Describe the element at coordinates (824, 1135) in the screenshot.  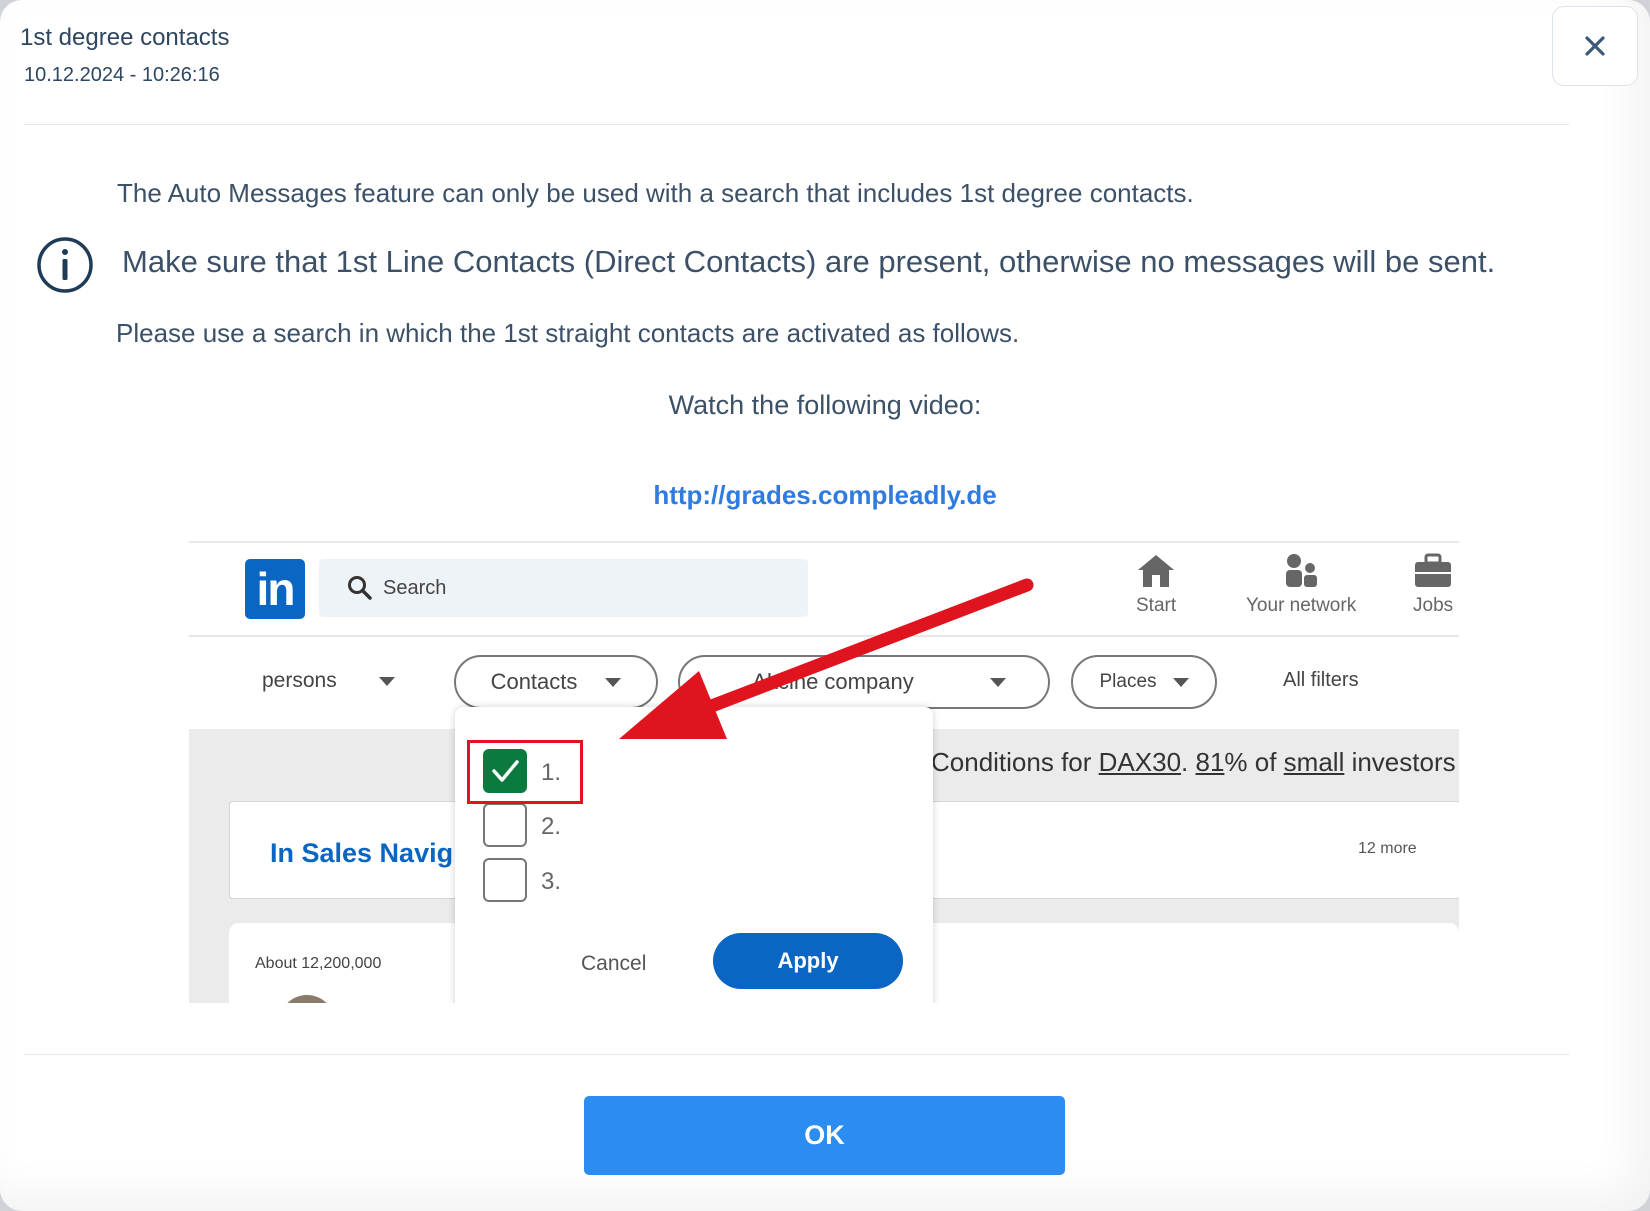
I see `ok-button: OK` at that location.